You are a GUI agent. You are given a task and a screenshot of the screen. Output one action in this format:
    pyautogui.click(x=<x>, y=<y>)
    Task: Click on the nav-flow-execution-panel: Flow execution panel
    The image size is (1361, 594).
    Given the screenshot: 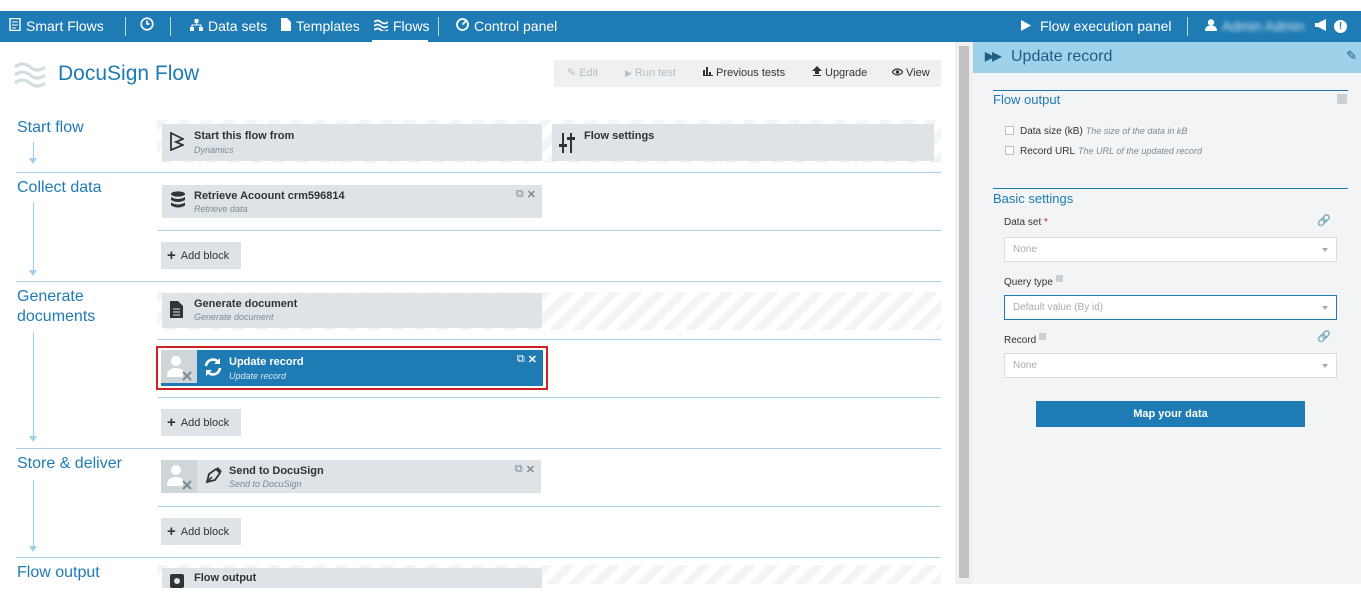 What is the action you would take?
    pyautogui.click(x=1096, y=26)
    